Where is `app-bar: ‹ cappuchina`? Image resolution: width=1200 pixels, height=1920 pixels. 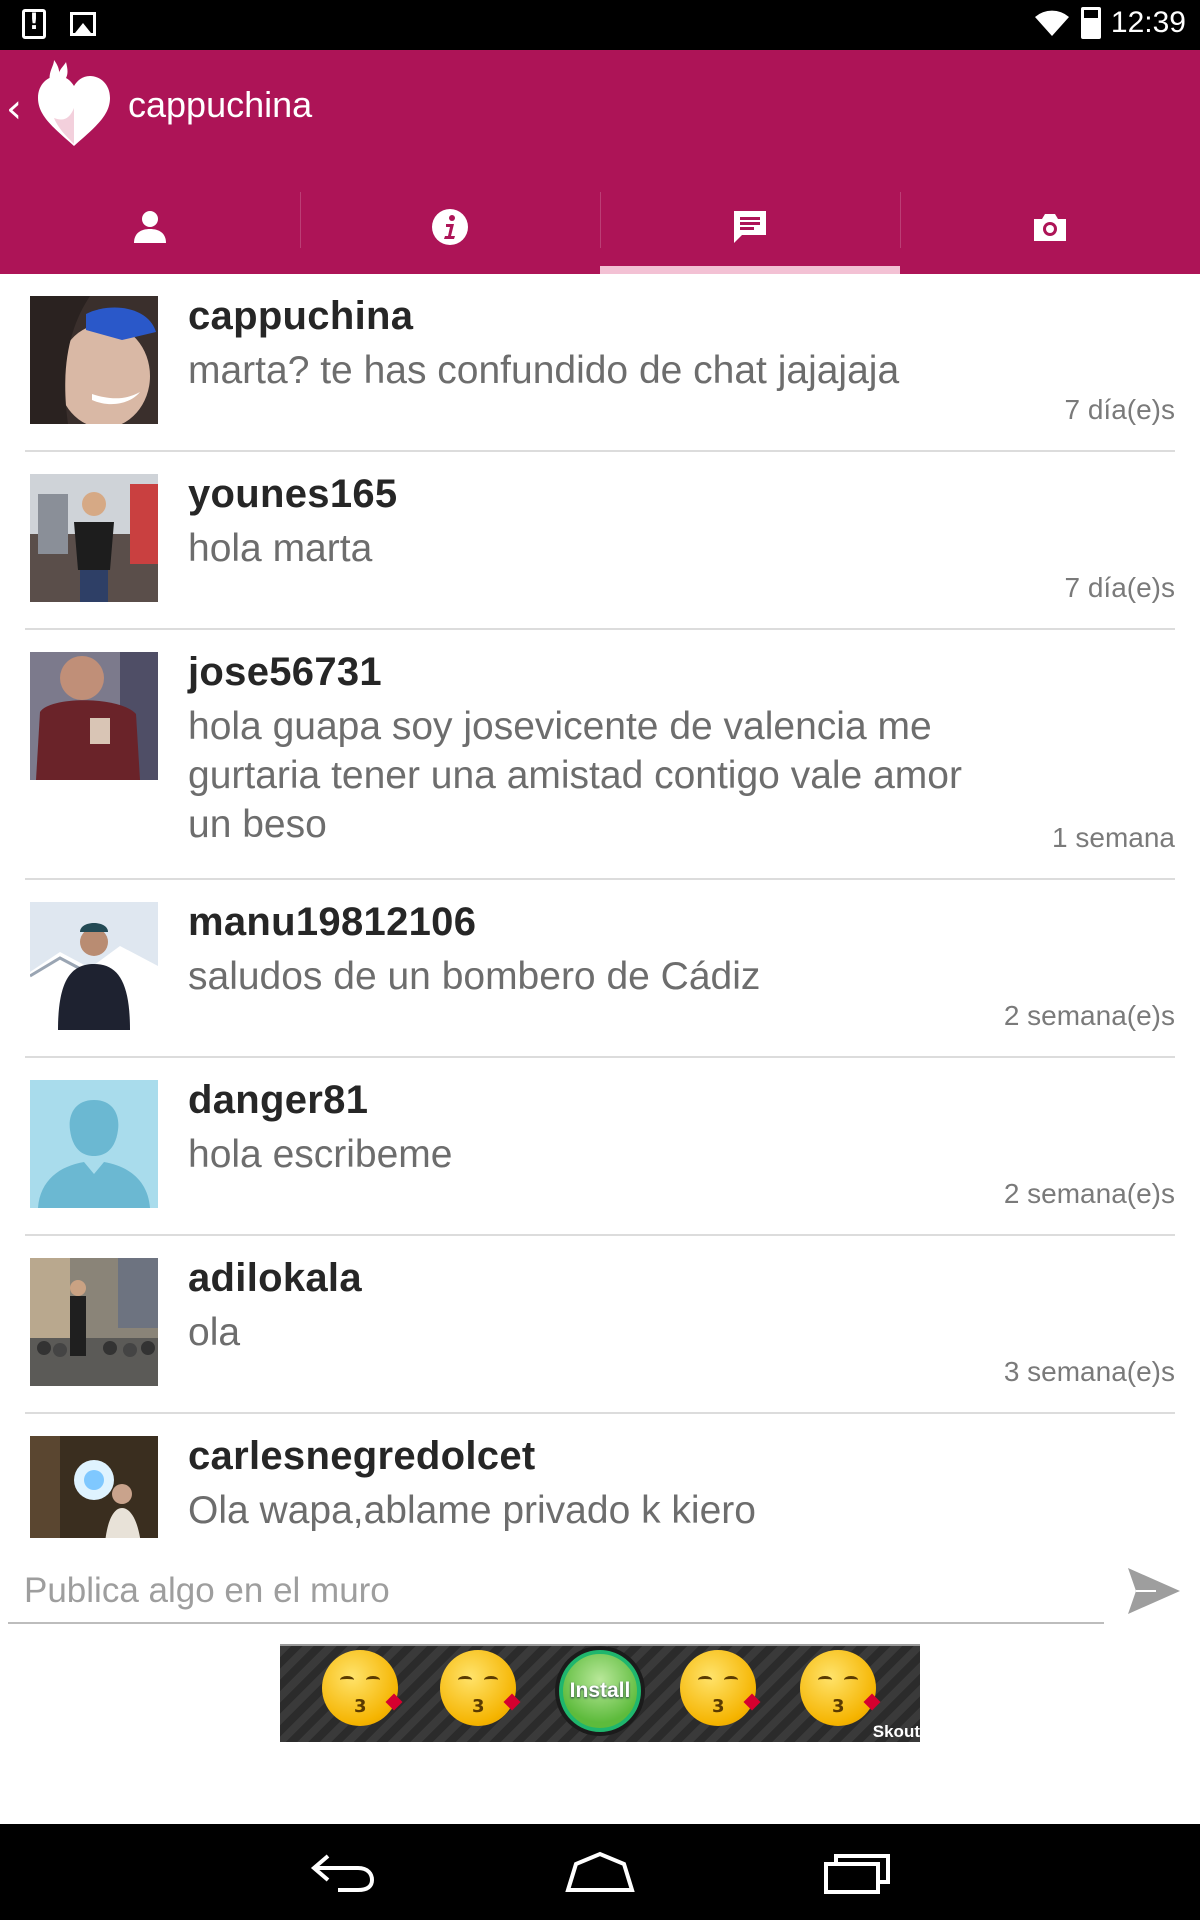
app-bar: ‹ cappuchina is located at coordinates (600, 162).